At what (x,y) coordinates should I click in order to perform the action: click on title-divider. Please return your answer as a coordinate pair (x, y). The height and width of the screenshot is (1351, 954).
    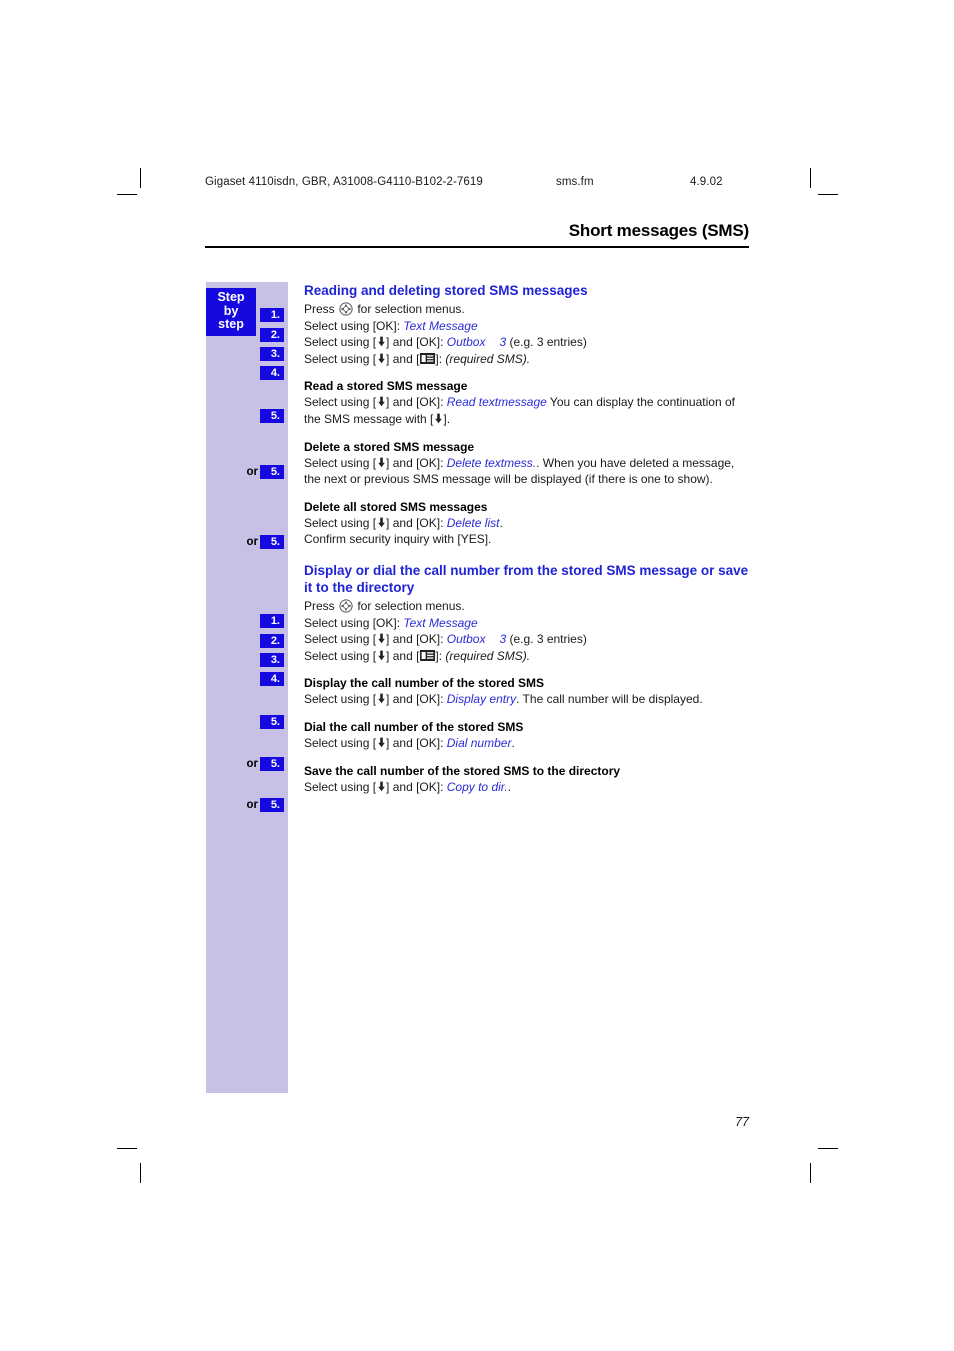
    Looking at the image, I should click on (477, 247).